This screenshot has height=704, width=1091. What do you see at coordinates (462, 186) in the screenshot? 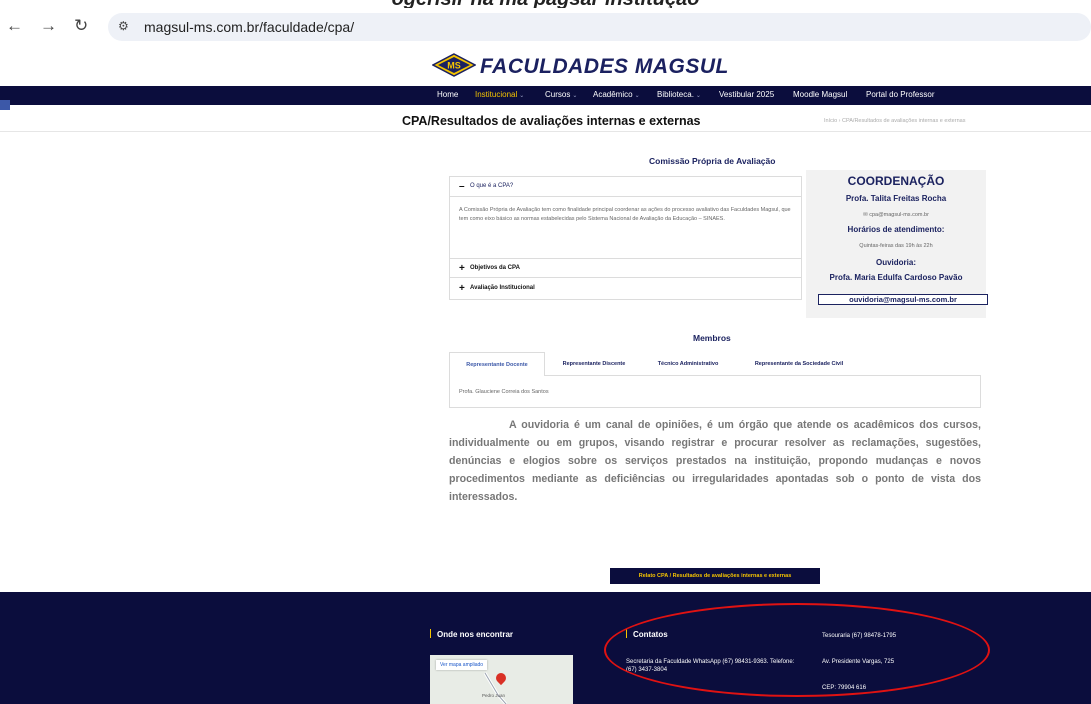
I see `minus-icon: –` at bounding box center [462, 186].